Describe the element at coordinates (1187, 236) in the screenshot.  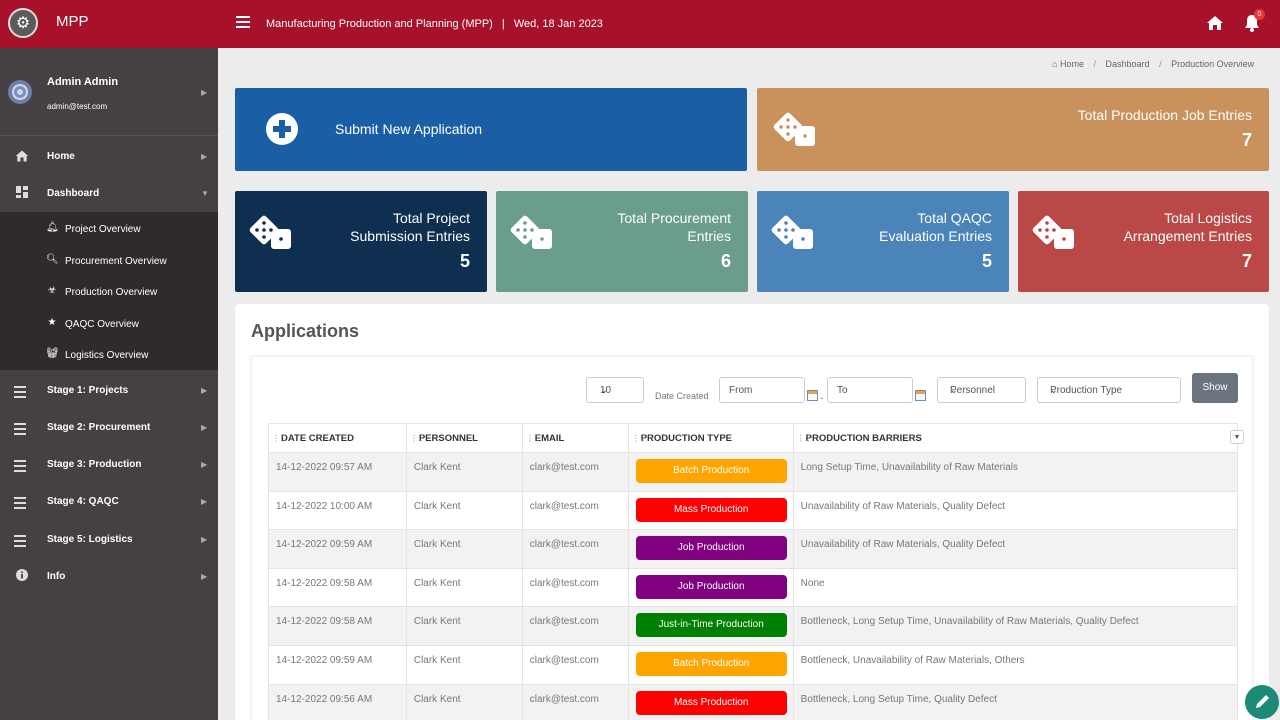
I see `card-title-line: Arrangement Entries` at that location.